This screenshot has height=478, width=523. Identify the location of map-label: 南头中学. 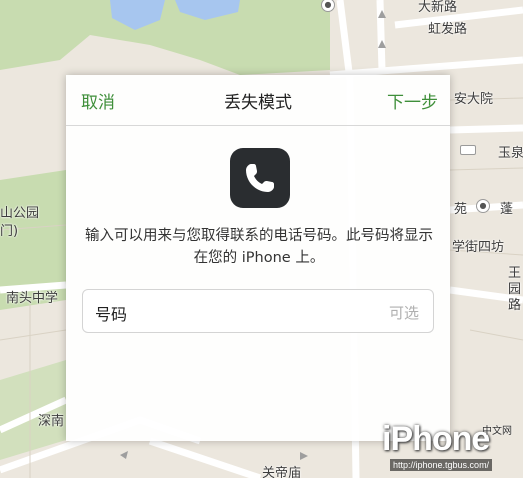
(32, 298).